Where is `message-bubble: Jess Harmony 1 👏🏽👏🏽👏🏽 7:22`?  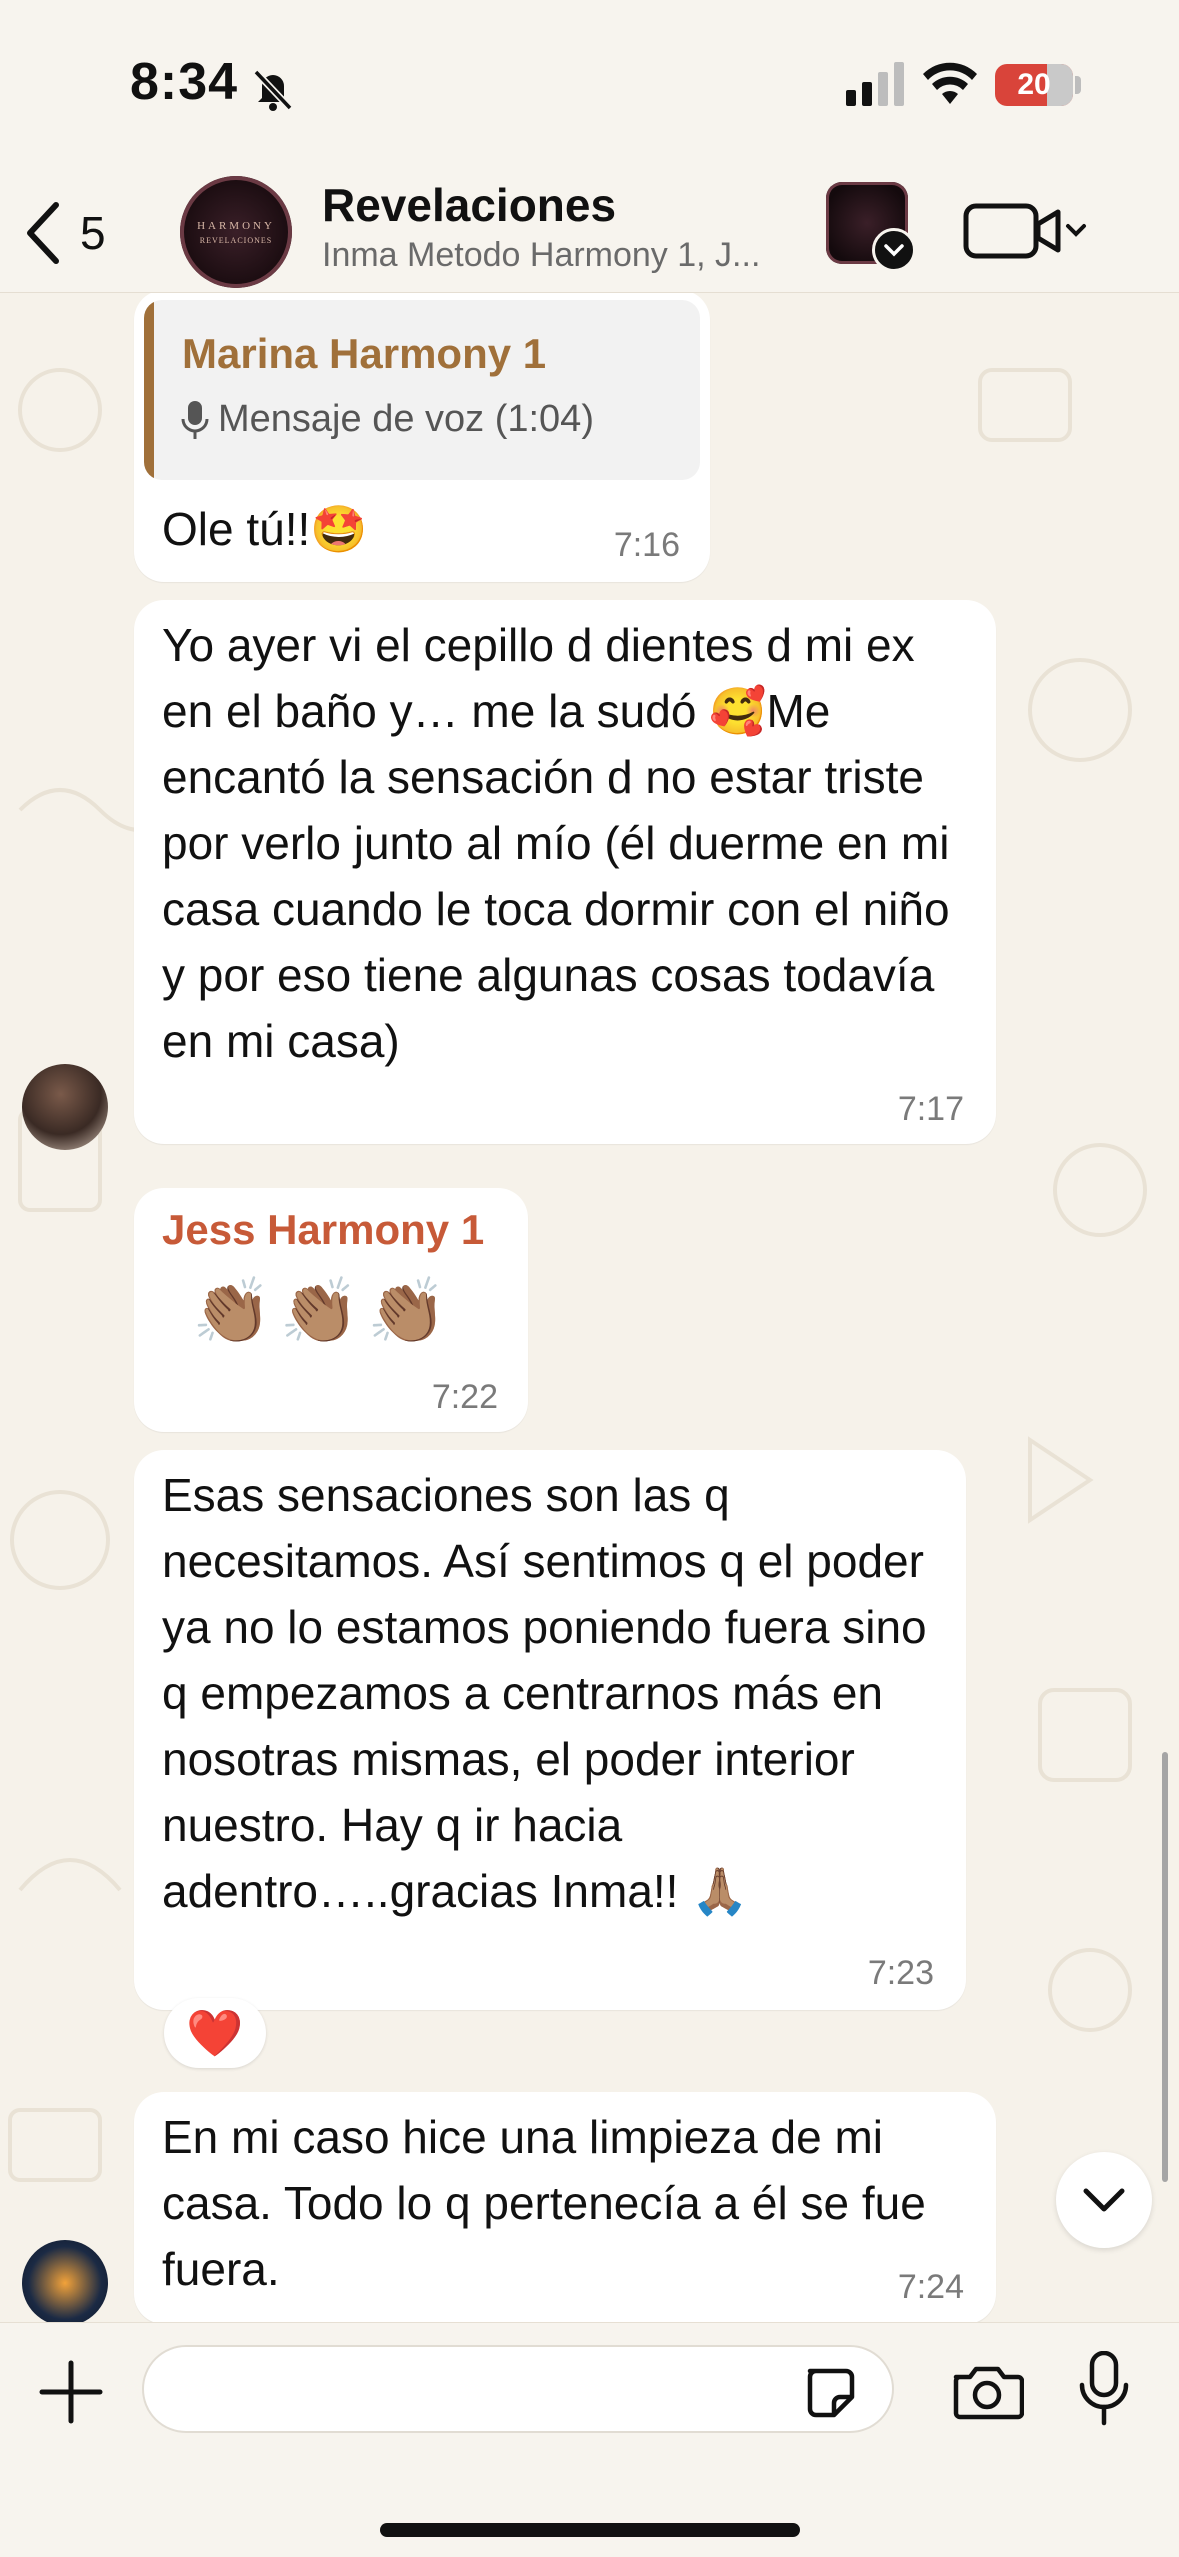
message-bubble: Jess Harmony 1 👏🏽👏🏽👏🏽 7:22 is located at coordinates (331, 1310).